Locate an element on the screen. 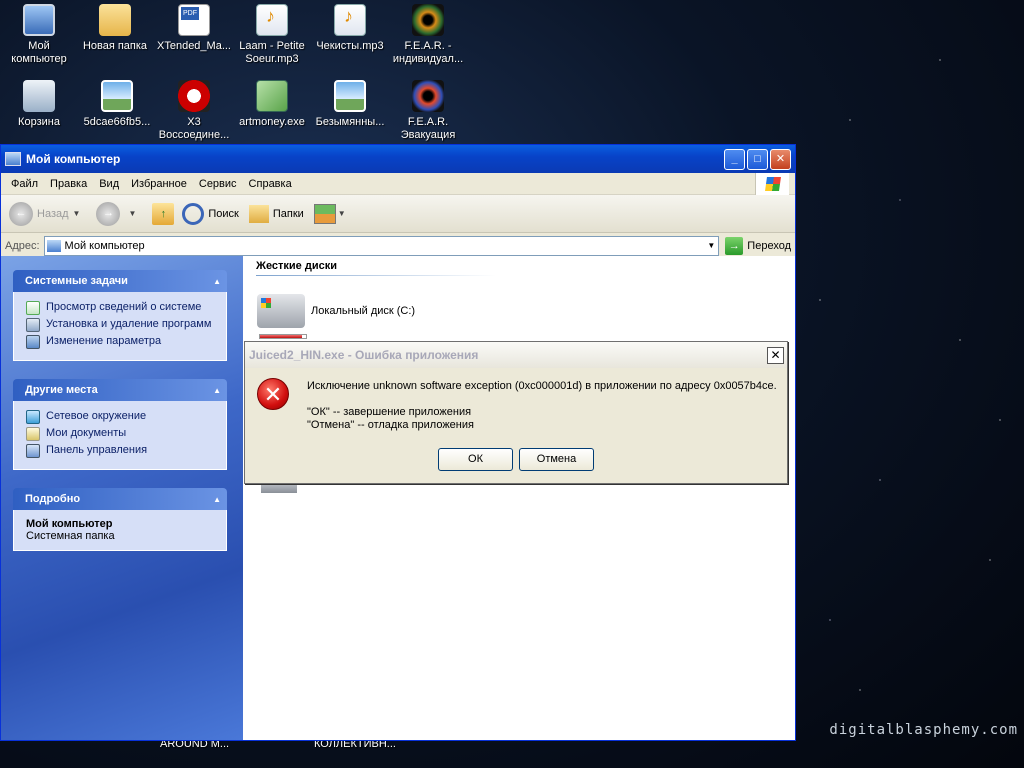 The height and width of the screenshot is (768, 1024). task-add-remove-programs: Установка и удаление программ is located at coordinates (122, 325).